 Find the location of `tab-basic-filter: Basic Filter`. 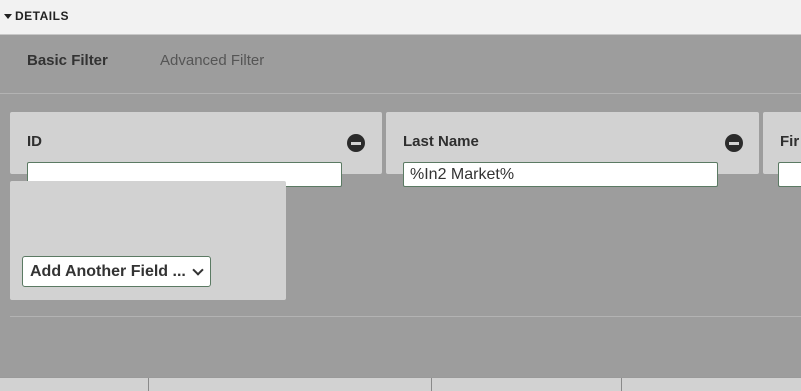

tab-basic-filter: Basic Filter is located at coordinates (67, 60).